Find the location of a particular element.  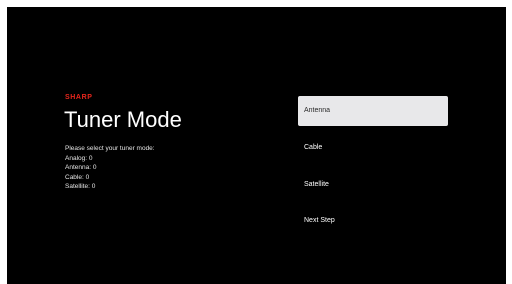

menu-item-next-step: Next Step is located at coordinates (373, 221).